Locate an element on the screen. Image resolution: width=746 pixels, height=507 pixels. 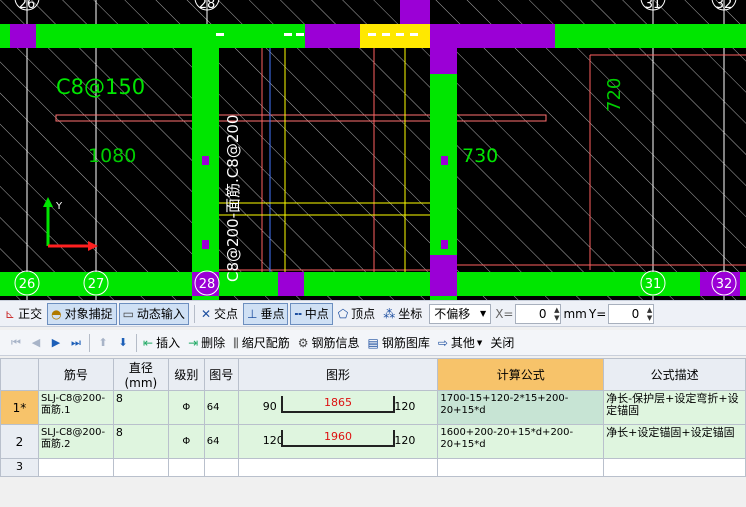
intersection-button: ✕ 交点 is located at coordinates (219, 314).